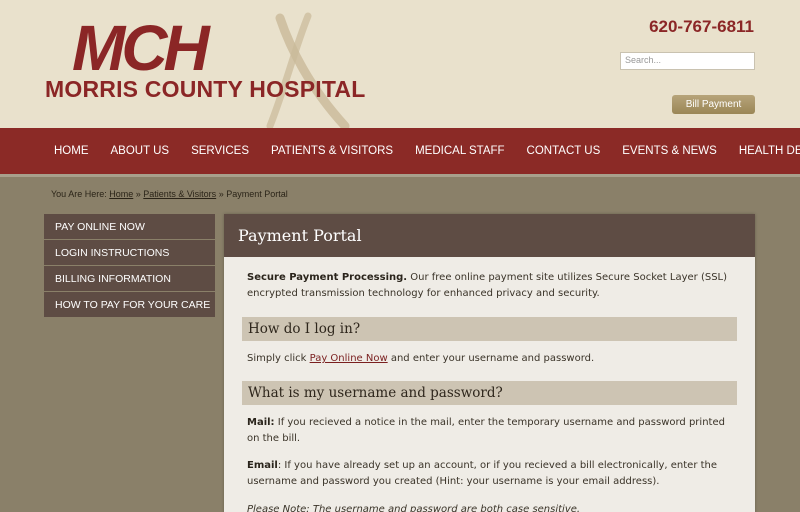 The image size is (800, 512). What do you see at coordinates (79, 194) in the screenshot?
I see `breadcrumb-prefix: You Are Here:` at bounding box center [79, 194].